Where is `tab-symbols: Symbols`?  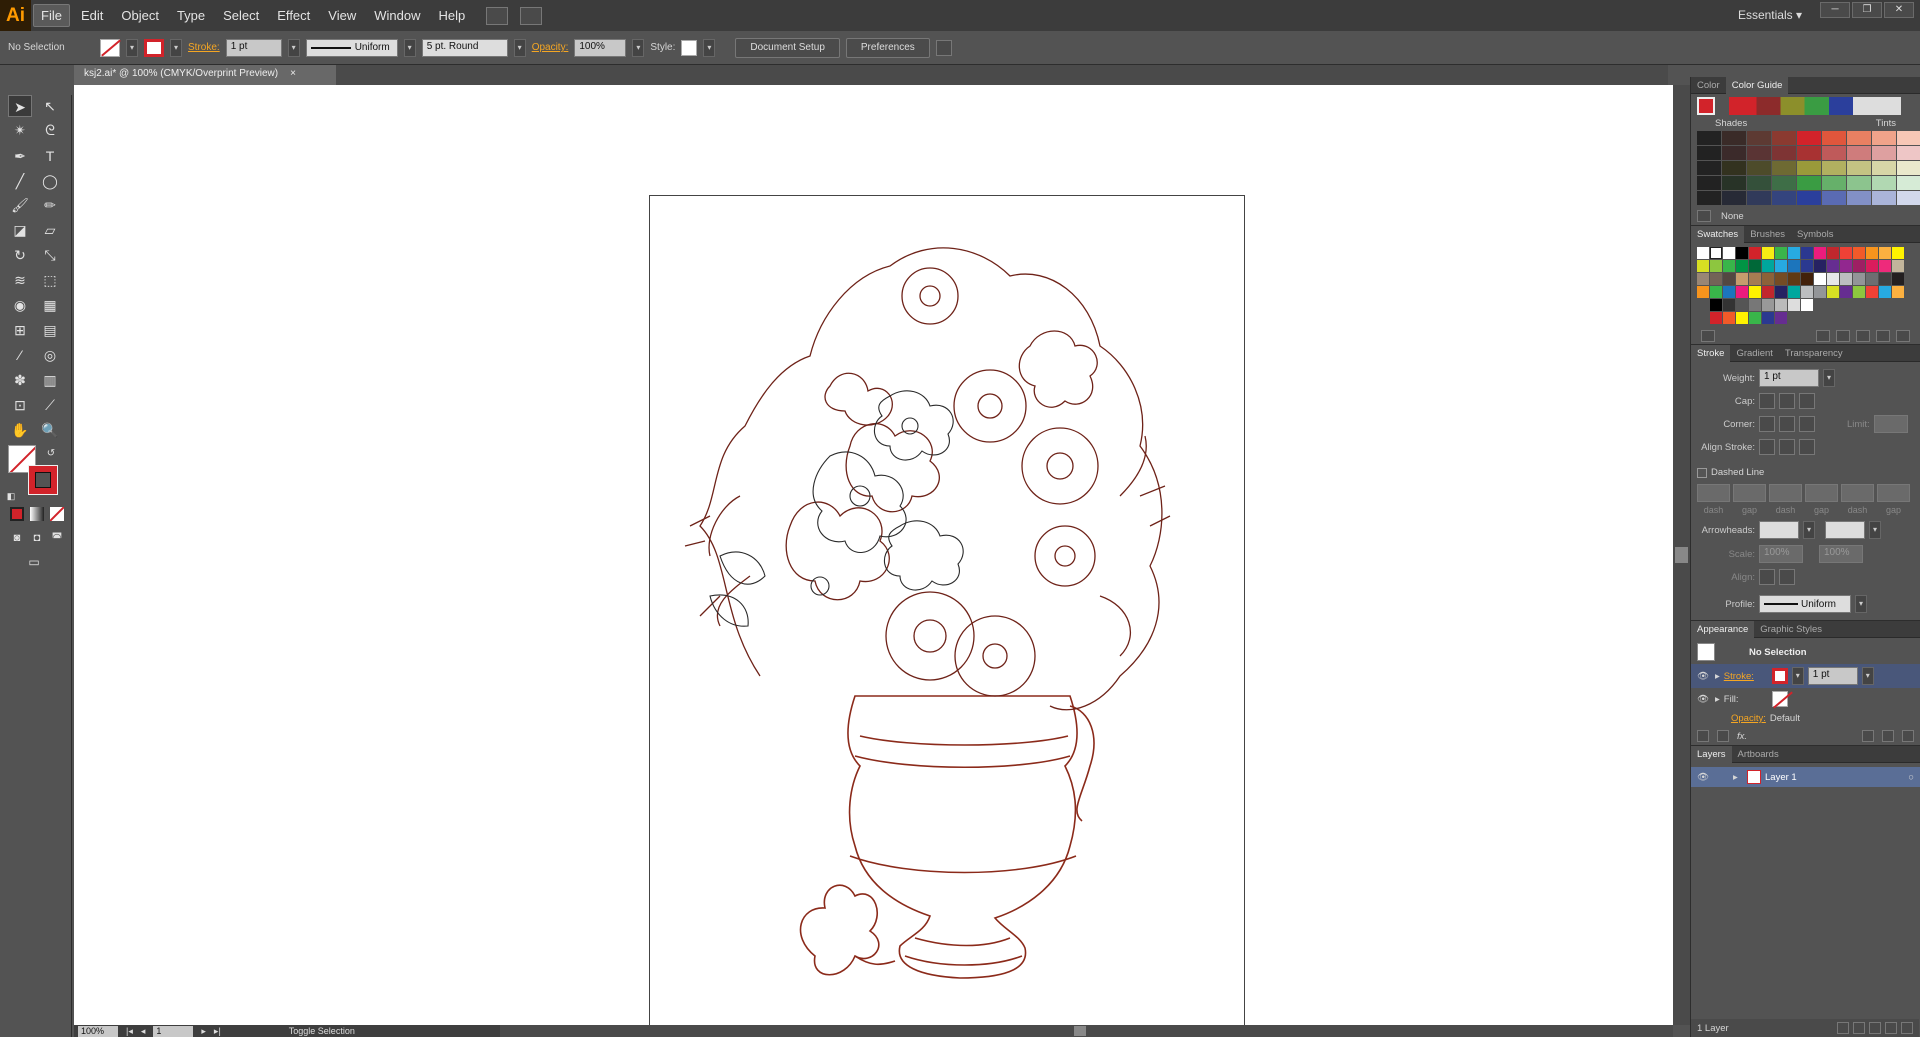
tab-symbols: Symbols is located at coordinates (1815, 234).